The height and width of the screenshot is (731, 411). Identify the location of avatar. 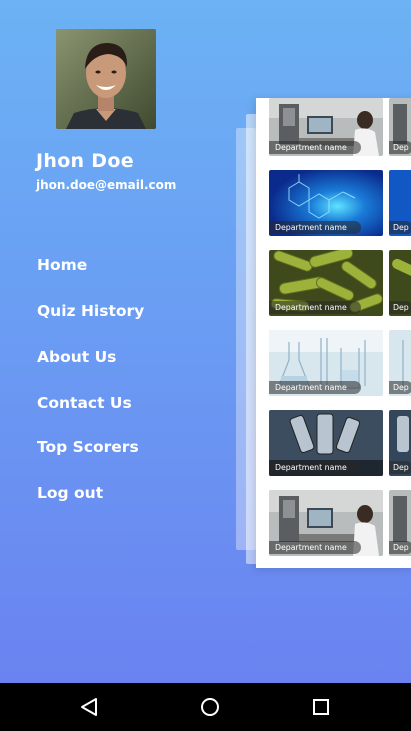
(106, 79).